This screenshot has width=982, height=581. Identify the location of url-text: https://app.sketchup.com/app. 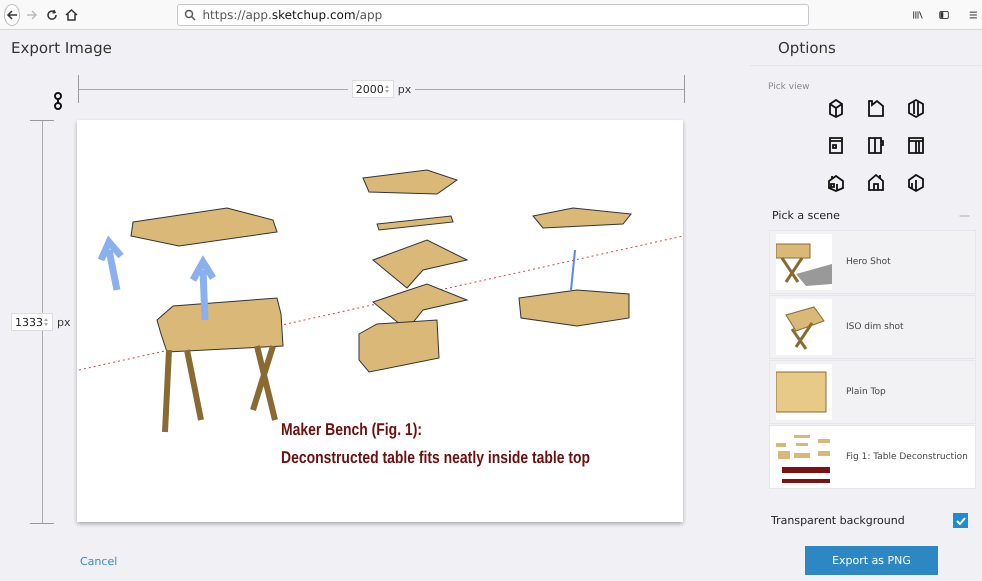
(292, 15).